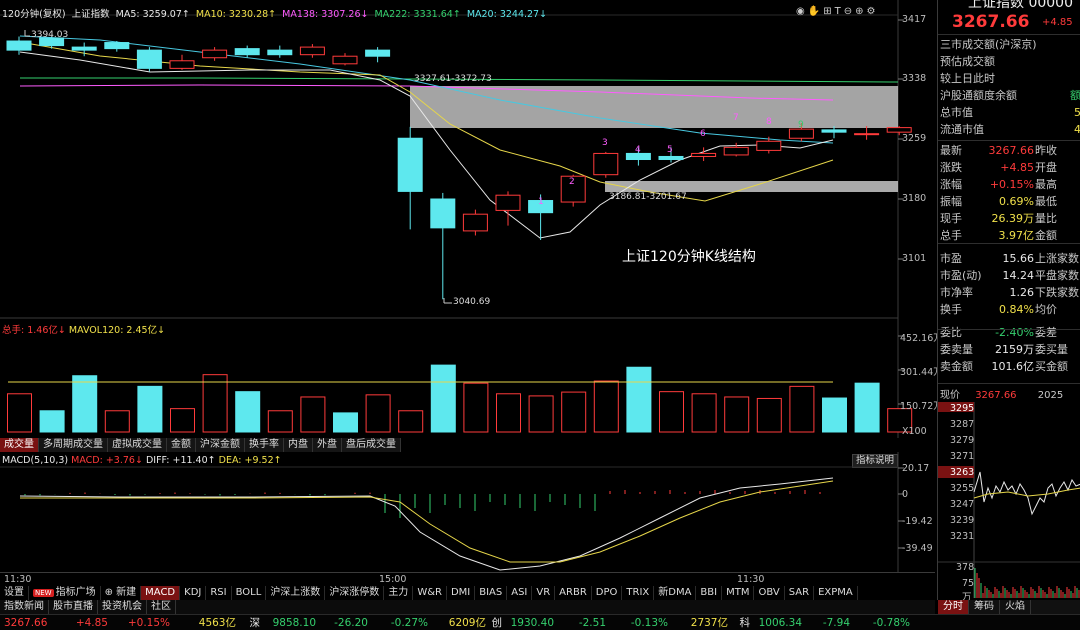  I want to click on tab-wr: W&R, so click(430, 593).